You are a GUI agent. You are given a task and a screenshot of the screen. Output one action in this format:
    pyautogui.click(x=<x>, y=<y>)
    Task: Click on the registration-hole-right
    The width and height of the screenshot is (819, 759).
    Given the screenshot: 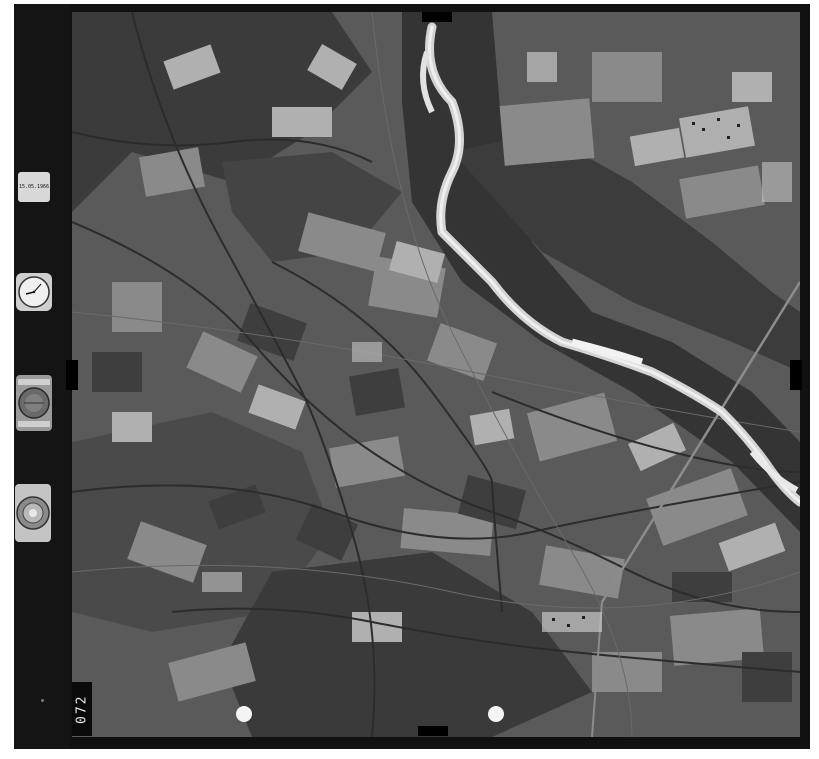 What is the action you would take?
    pyautogui.click(x=496, y=714)
    